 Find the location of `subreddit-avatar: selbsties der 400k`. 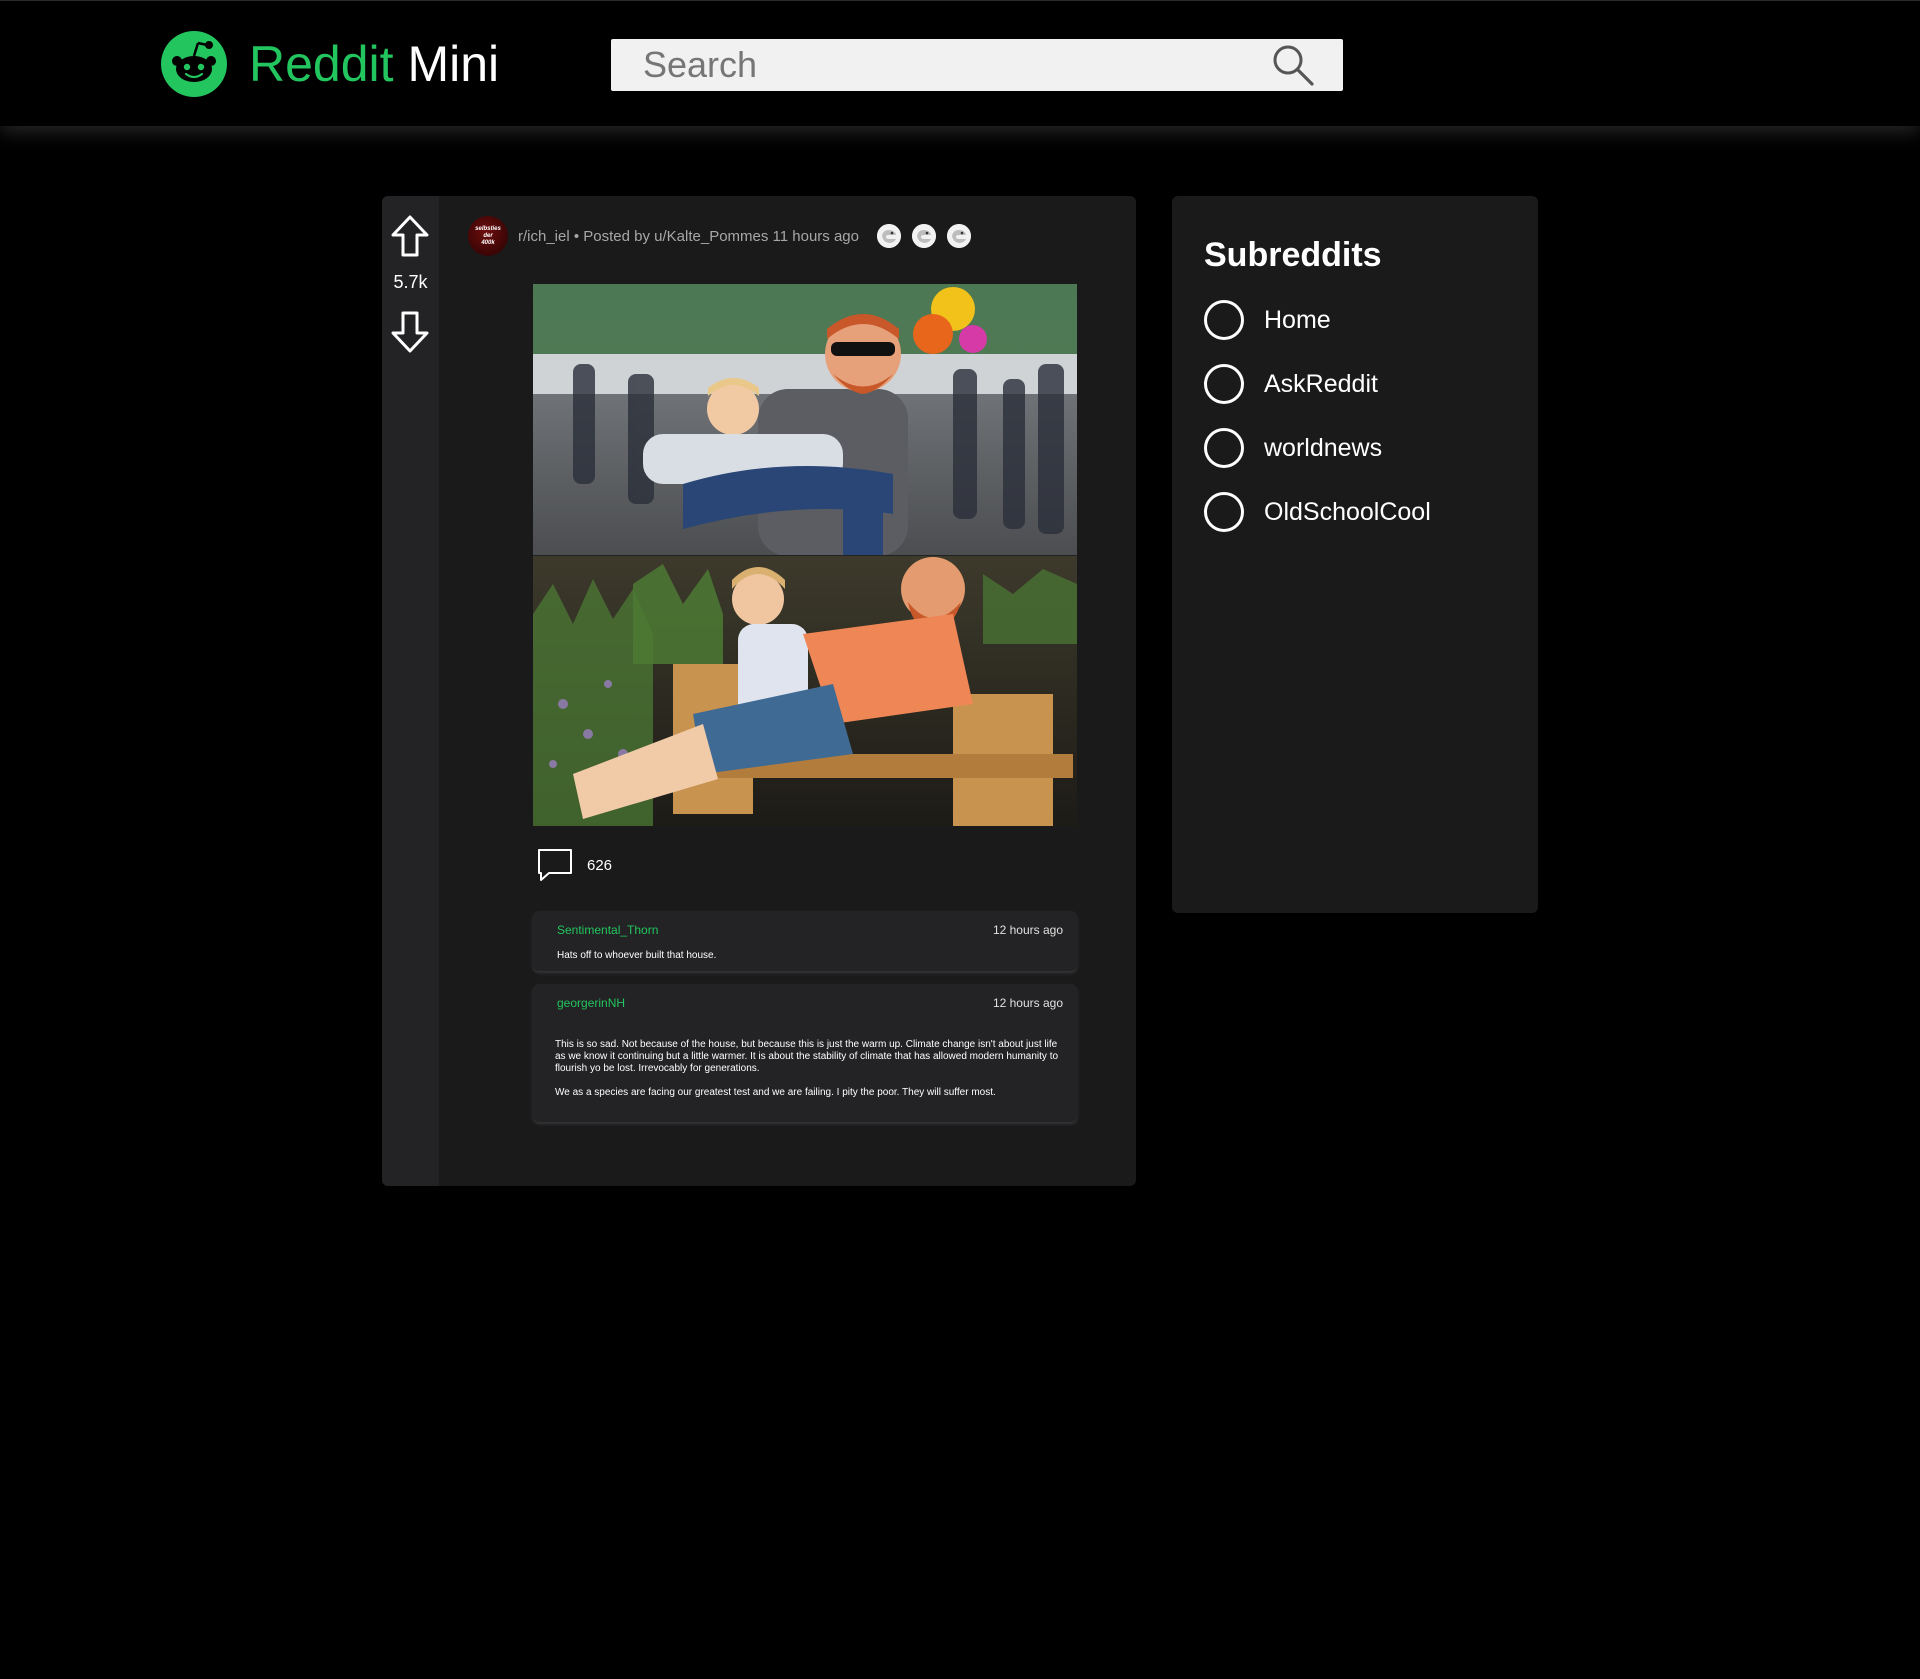

subreddit-avatar: selbsties der 400k is located at coordinates (488, 236).